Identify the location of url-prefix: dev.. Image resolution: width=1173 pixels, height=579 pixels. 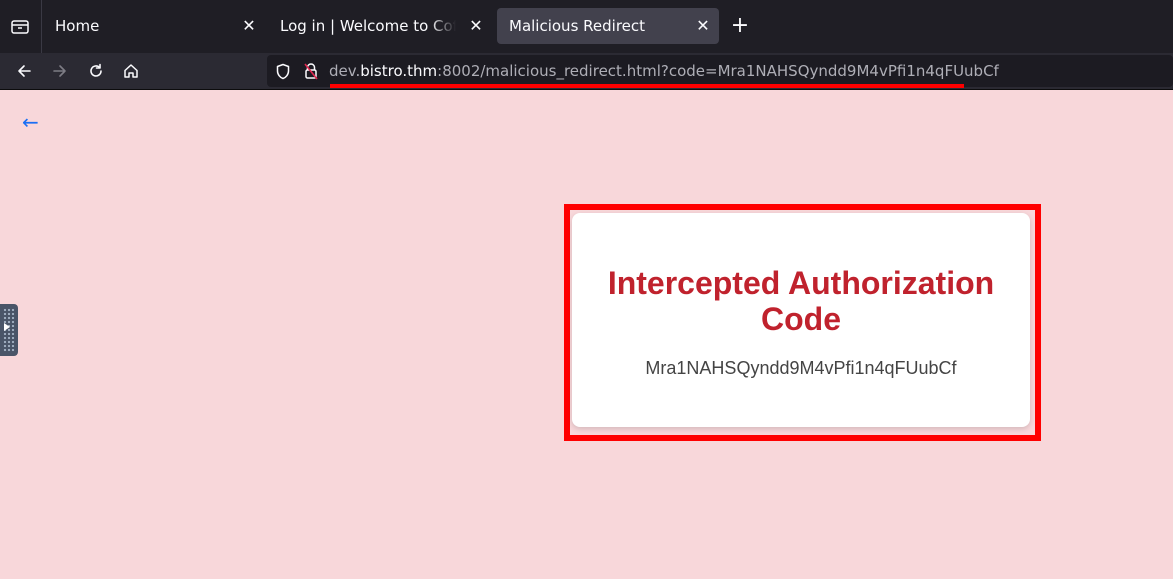
(345, 71).